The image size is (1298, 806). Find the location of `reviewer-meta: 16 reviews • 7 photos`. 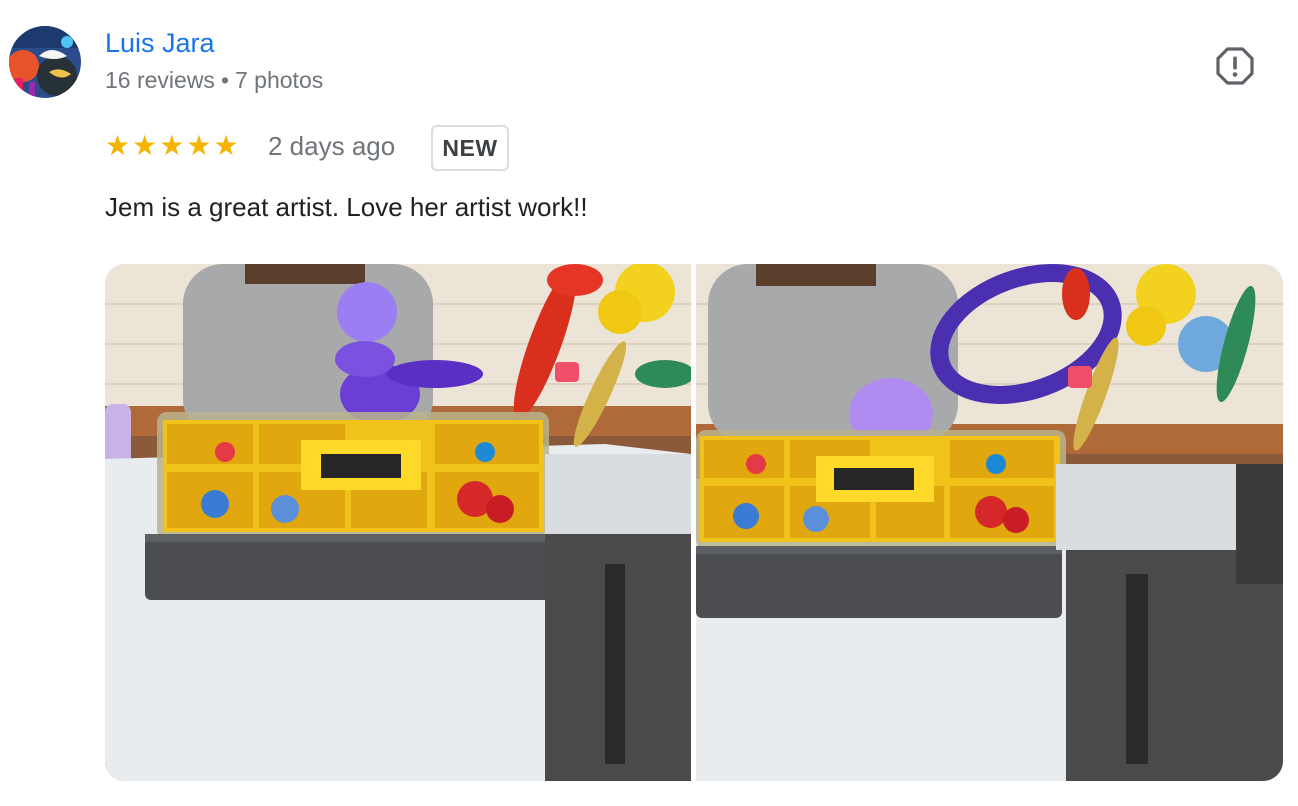

reviewer-meta: 16 reviews • 7 photos is located at coordinates (214, 80).